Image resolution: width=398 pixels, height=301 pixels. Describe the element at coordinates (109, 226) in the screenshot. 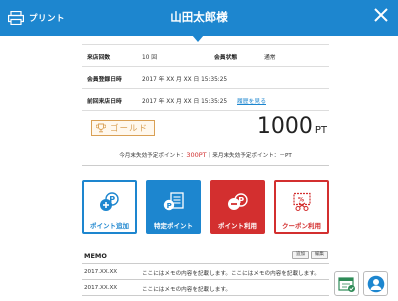

I see `add-points-label: ポイント追加` at that location.